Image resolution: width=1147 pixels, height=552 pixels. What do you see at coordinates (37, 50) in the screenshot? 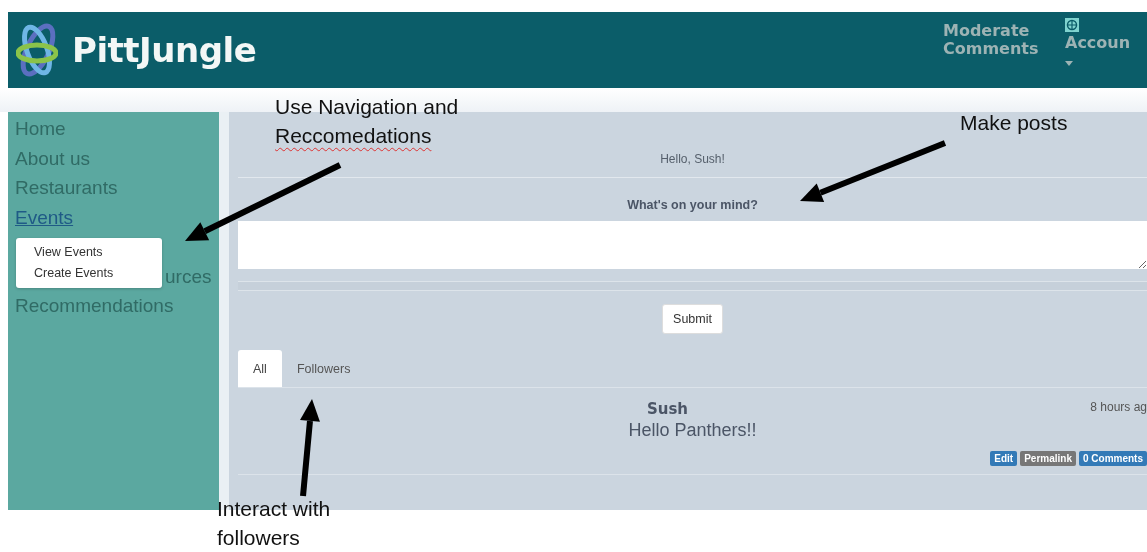
I see `logo-icon` at bounding box center [37, 50].